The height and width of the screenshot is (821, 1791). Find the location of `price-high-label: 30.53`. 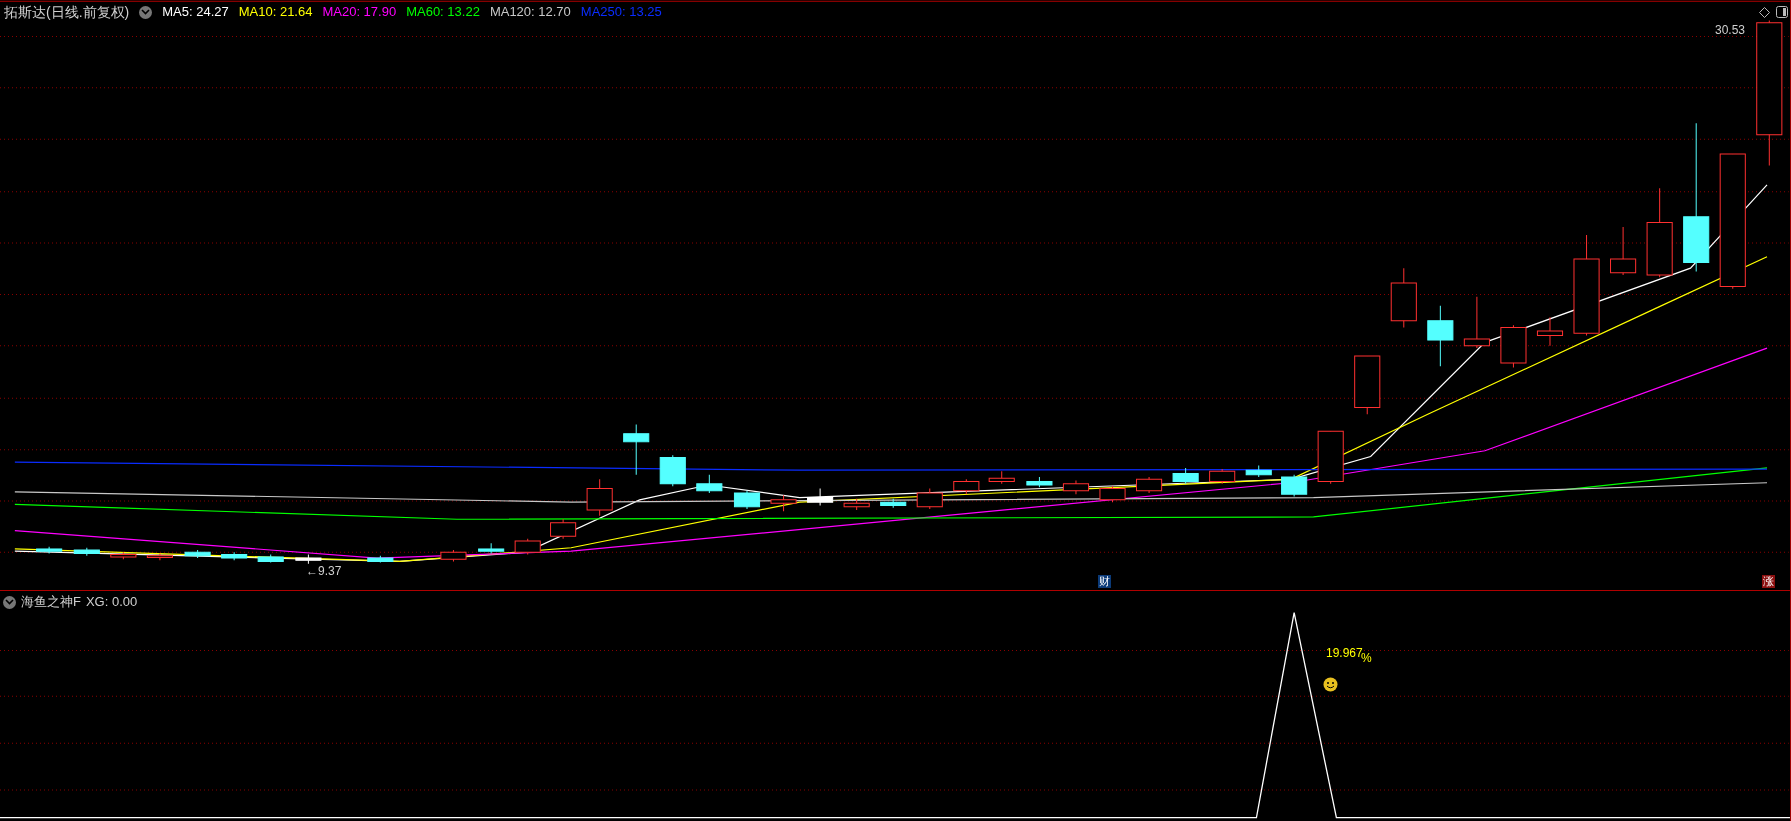

price-high-label: 30.53 is located at coordinates (1730, 30).